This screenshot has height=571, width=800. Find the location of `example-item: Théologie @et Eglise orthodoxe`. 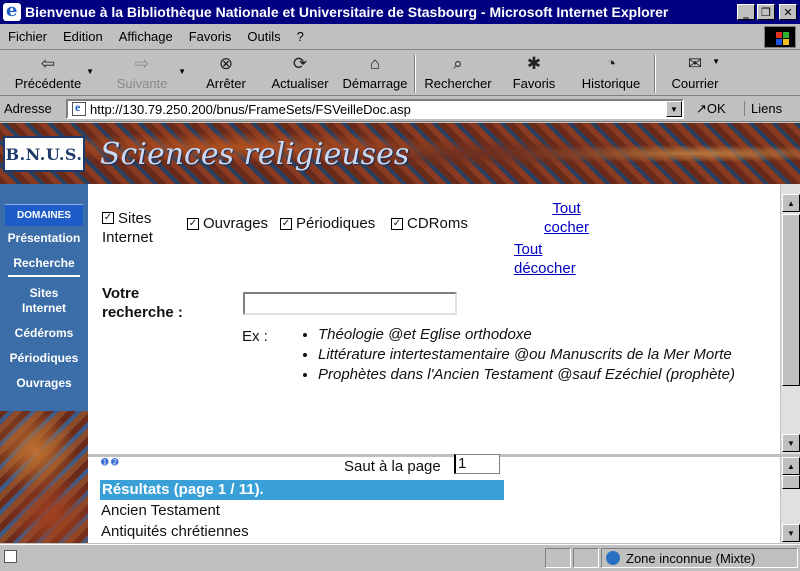

example-item: Théologie @et Eglise orthodoxe is located at coordinates (534, 335).